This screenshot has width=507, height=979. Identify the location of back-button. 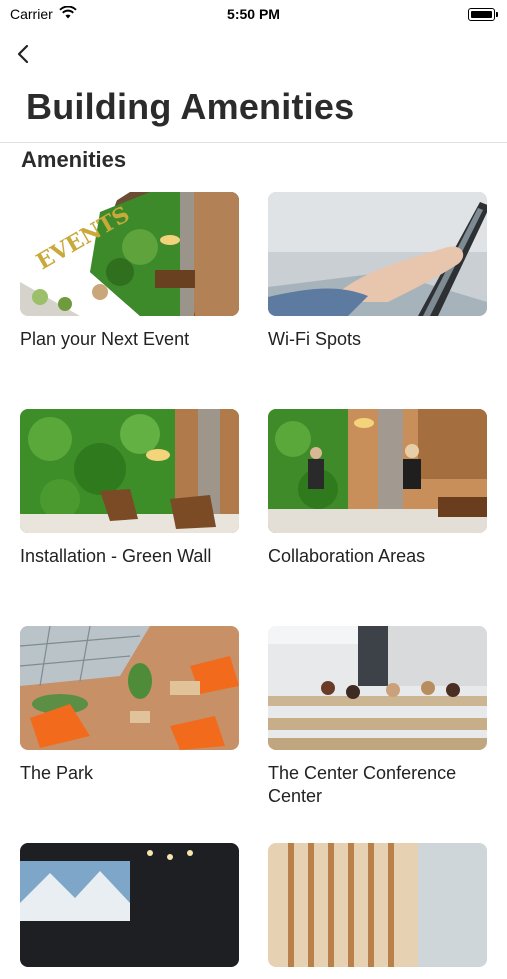
(24, 54).